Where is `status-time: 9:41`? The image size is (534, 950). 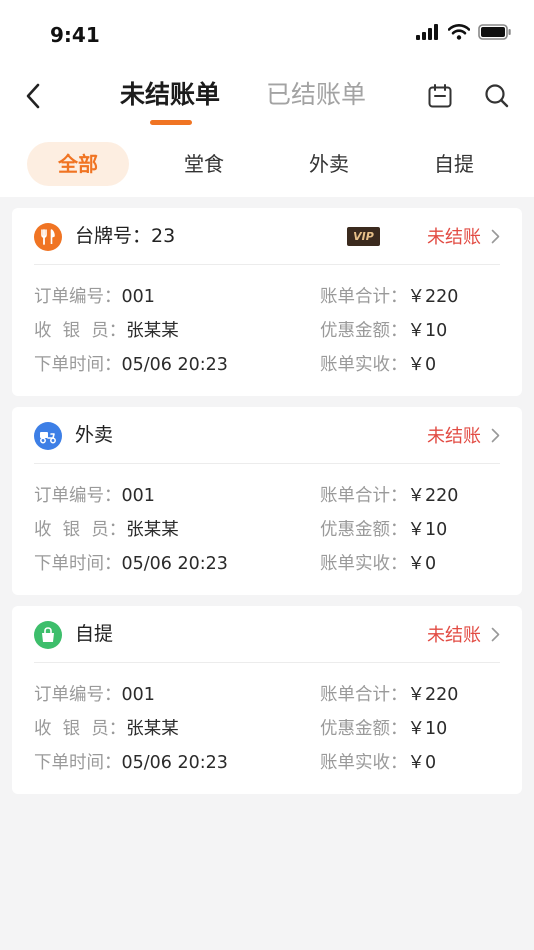 status-time: 9:41 is located at coordinates (75, 35).